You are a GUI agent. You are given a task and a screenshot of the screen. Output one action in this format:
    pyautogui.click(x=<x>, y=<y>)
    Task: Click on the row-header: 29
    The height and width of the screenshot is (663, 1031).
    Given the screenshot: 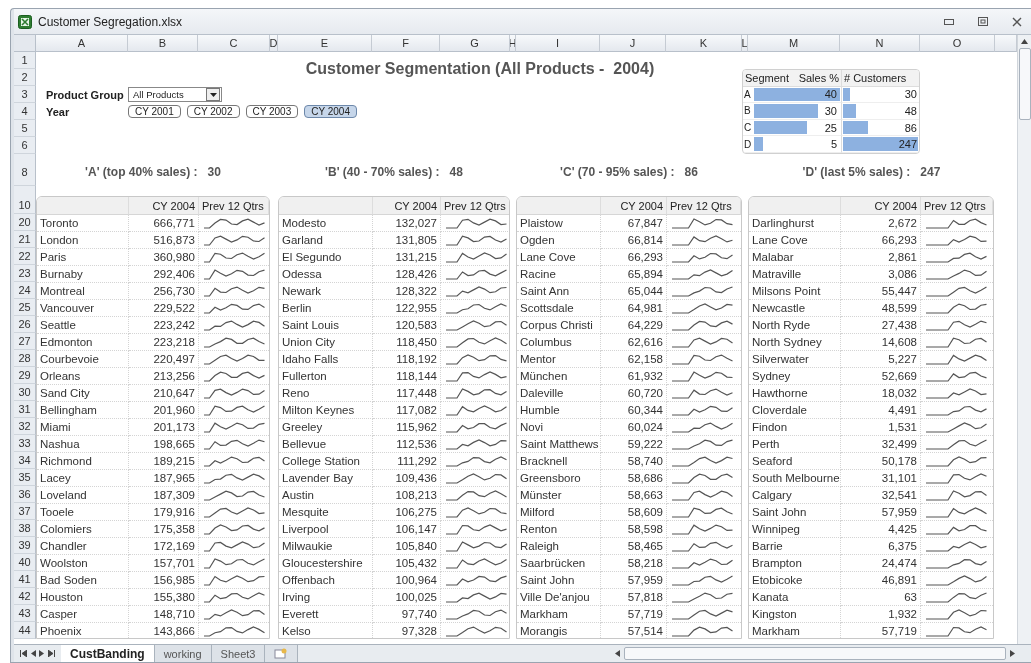 What is the action you would take?
    pyautogui.click(x=25, y=375)
    